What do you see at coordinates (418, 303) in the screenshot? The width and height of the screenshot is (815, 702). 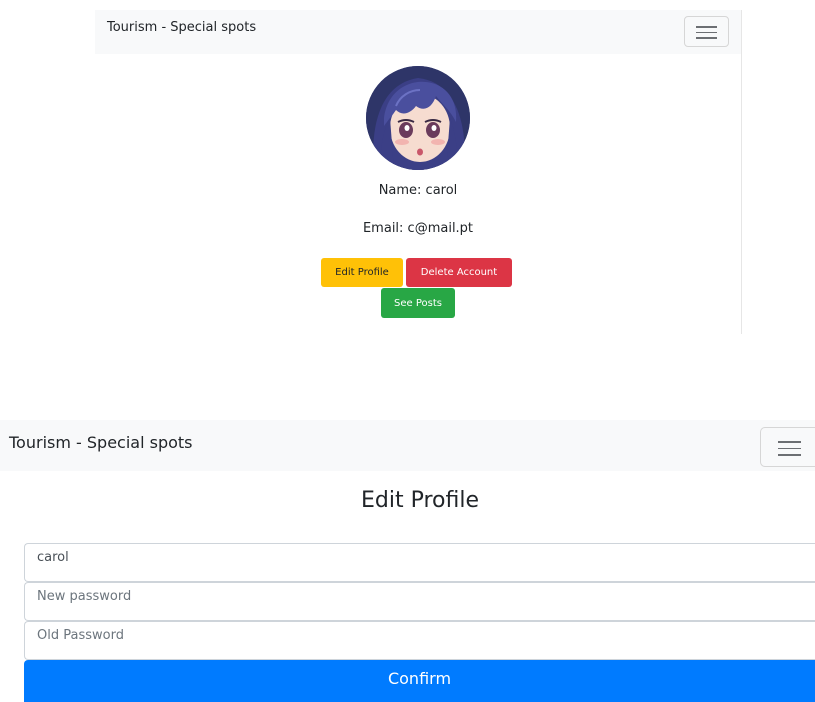 I see `see-posts-button: See Posts` at bounding box center [418, 303].